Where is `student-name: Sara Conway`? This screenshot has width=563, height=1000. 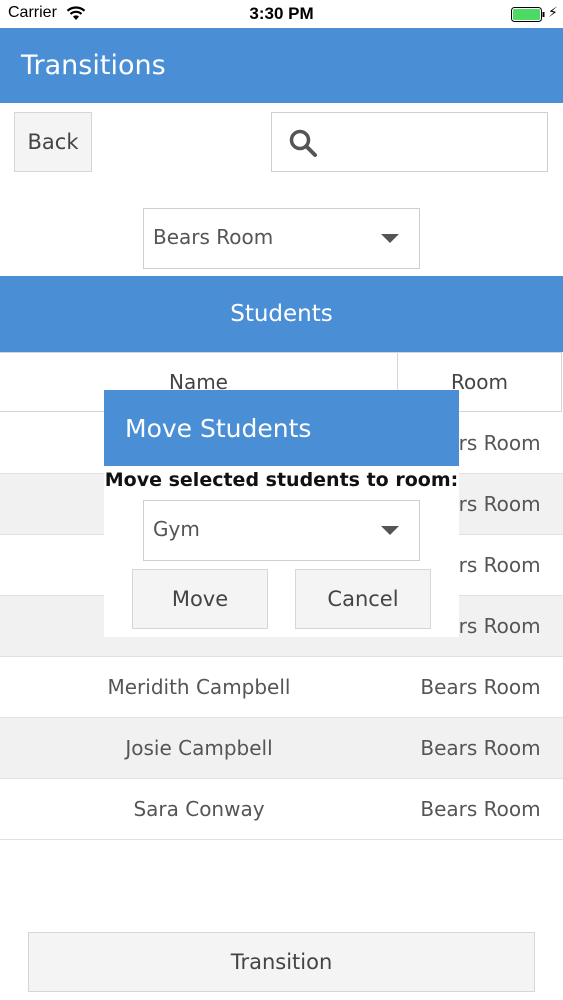 student-name: Sara Conway is located at coordinates (199, 809).